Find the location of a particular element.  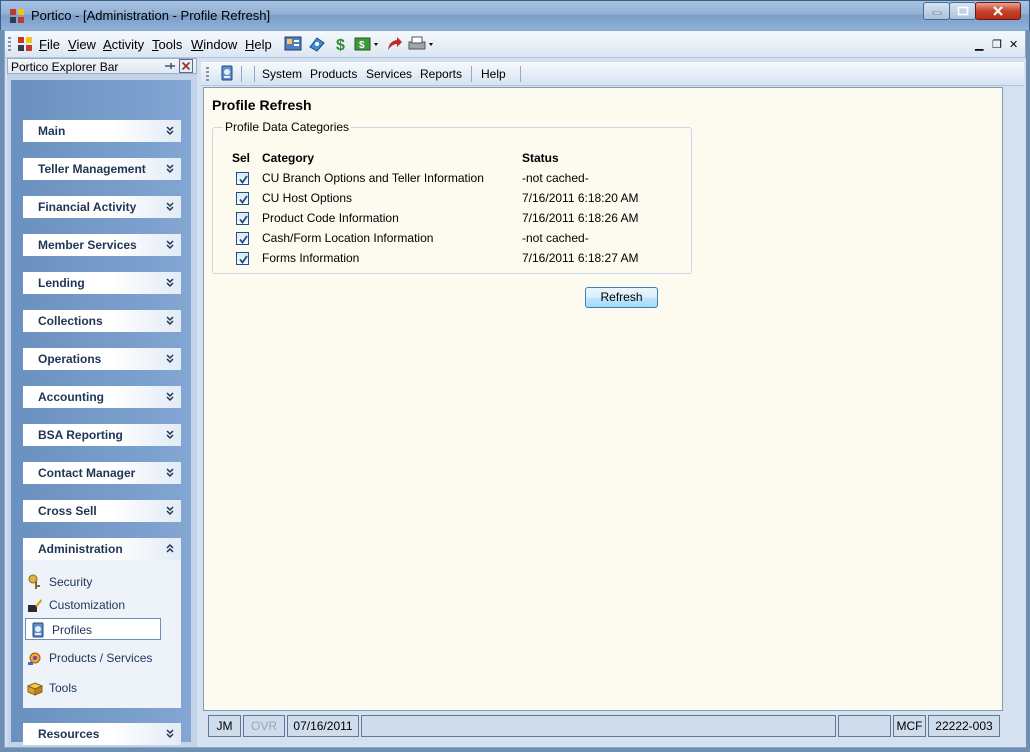

dollar-icon: $ is located at coordinates (341, 44).